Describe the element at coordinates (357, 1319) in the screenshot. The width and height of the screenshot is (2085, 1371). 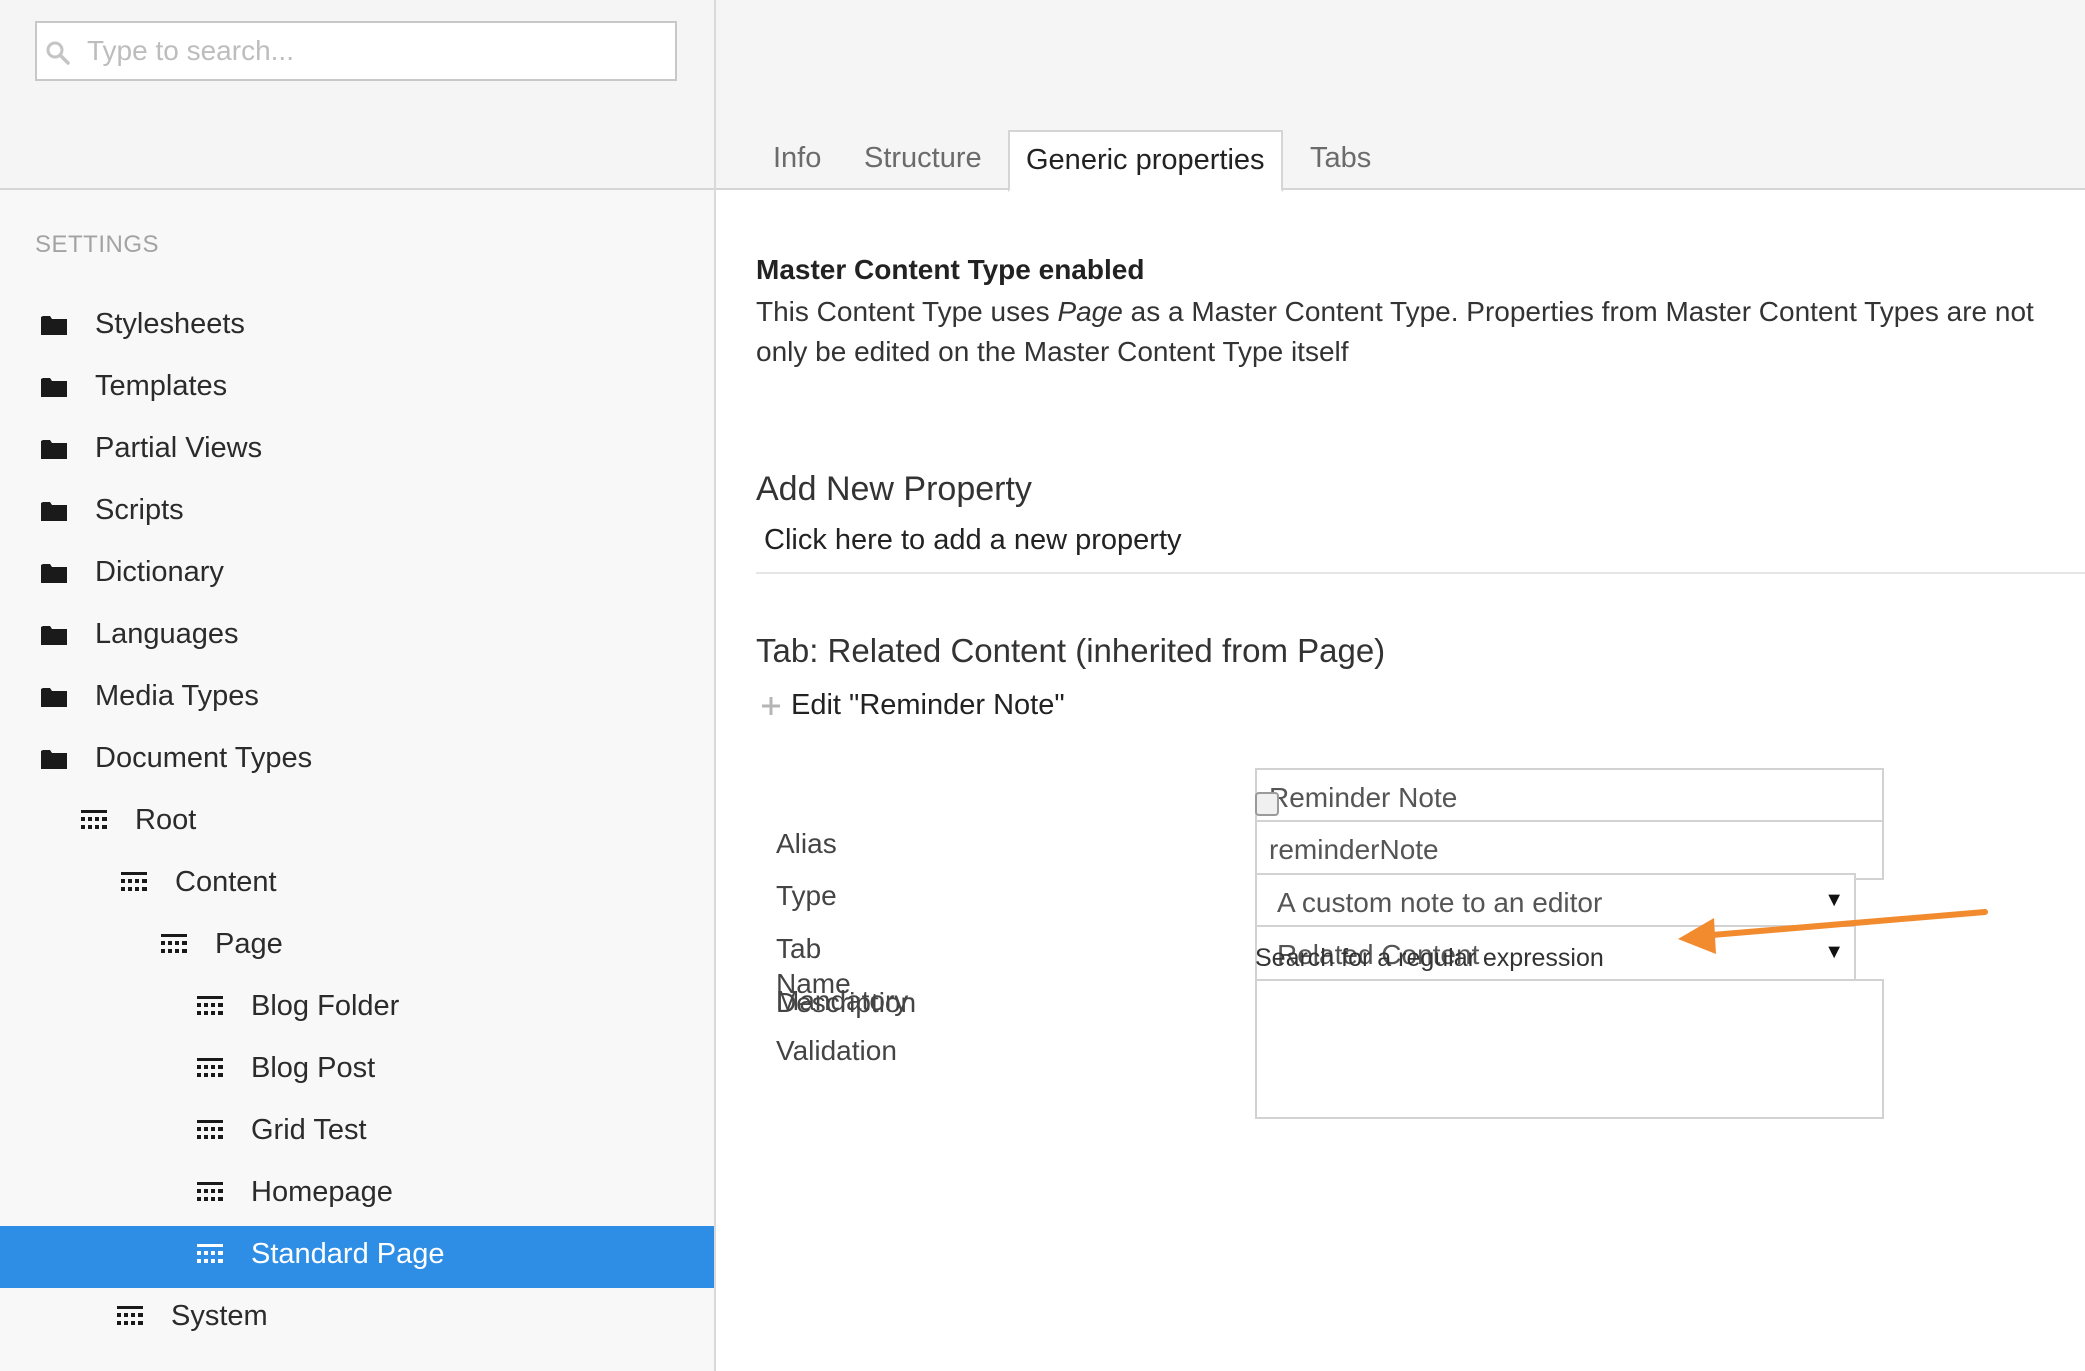
I see `tree-item-system: System` at that location.